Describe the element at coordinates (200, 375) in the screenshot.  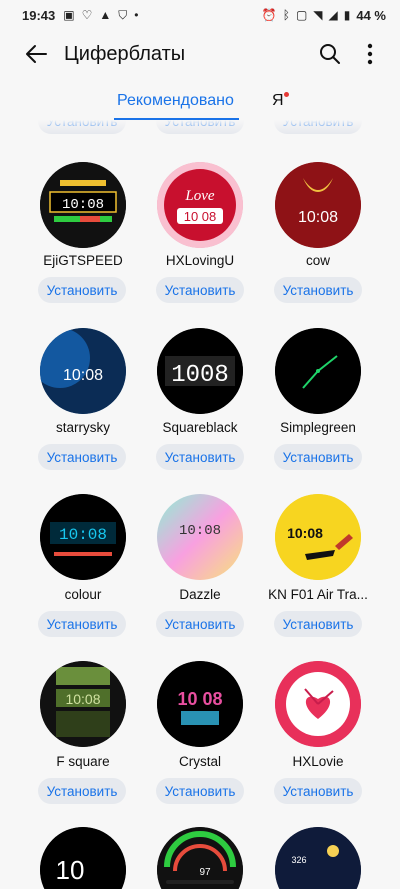
I see `face-time: 1008` at that location.